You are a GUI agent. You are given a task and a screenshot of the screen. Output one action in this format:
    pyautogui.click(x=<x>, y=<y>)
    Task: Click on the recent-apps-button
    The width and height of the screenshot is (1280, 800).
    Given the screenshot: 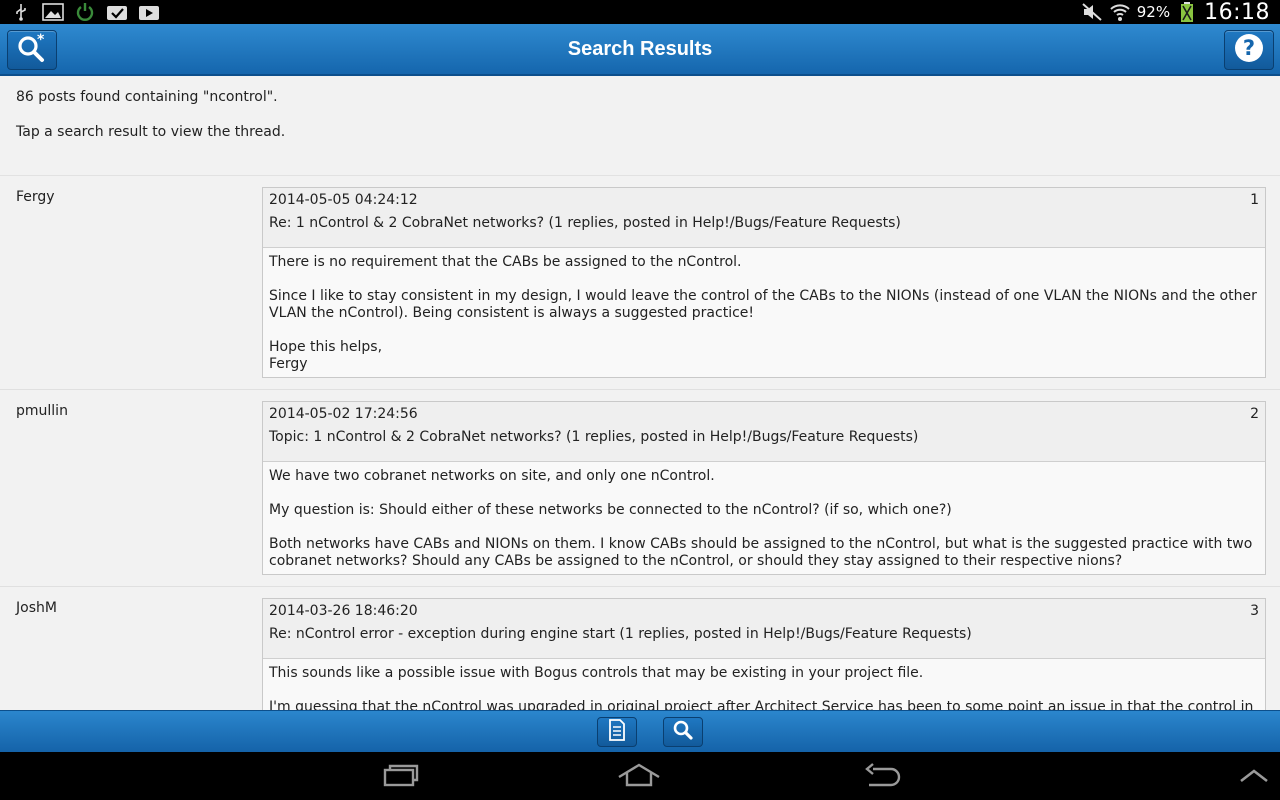 What is the action you would take?
    pyautogui.click(x=400, y=777)
    